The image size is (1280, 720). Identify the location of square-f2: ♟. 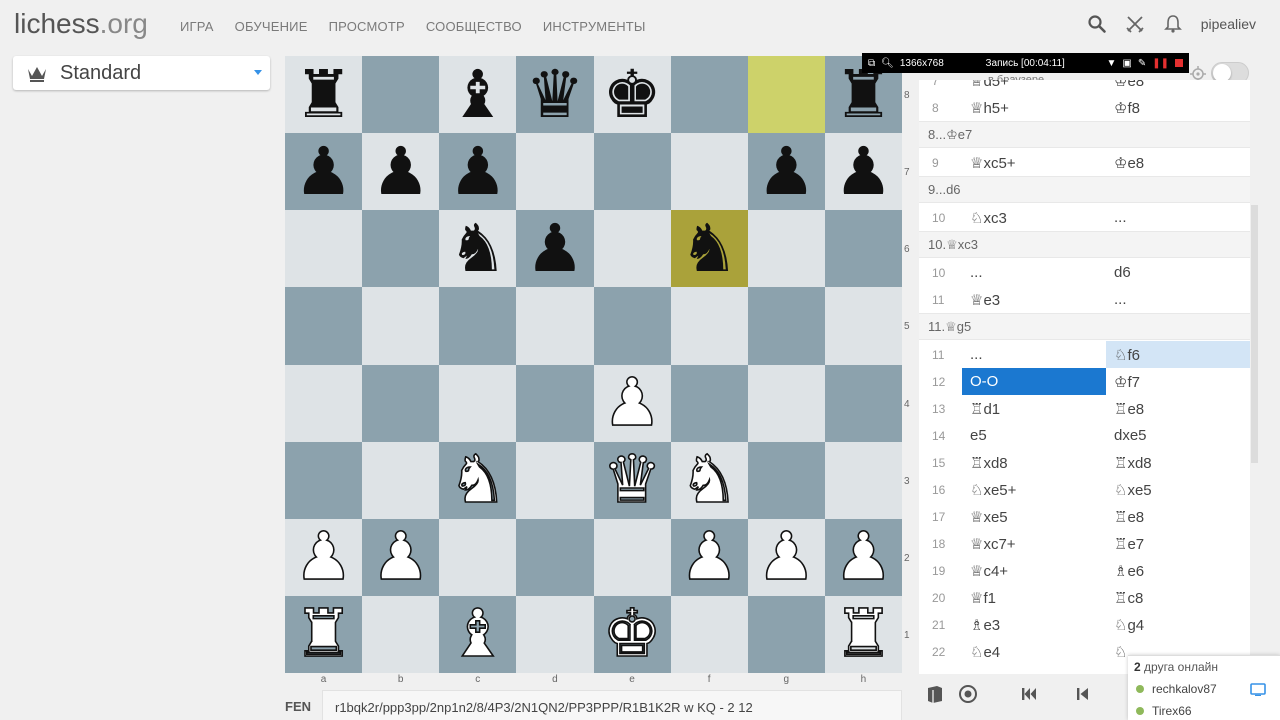
(709, 557).